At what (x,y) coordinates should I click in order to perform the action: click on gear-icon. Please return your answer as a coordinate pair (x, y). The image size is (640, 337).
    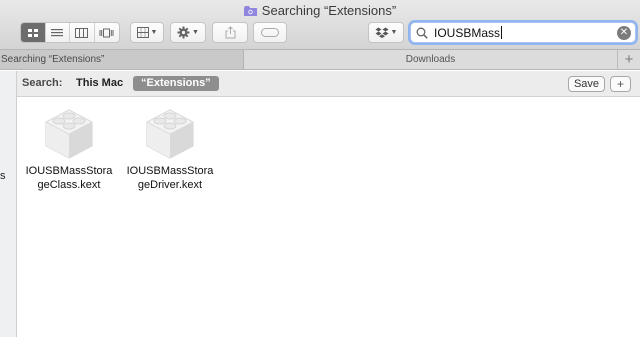
    Looking at the image, I should click on (183, 32).